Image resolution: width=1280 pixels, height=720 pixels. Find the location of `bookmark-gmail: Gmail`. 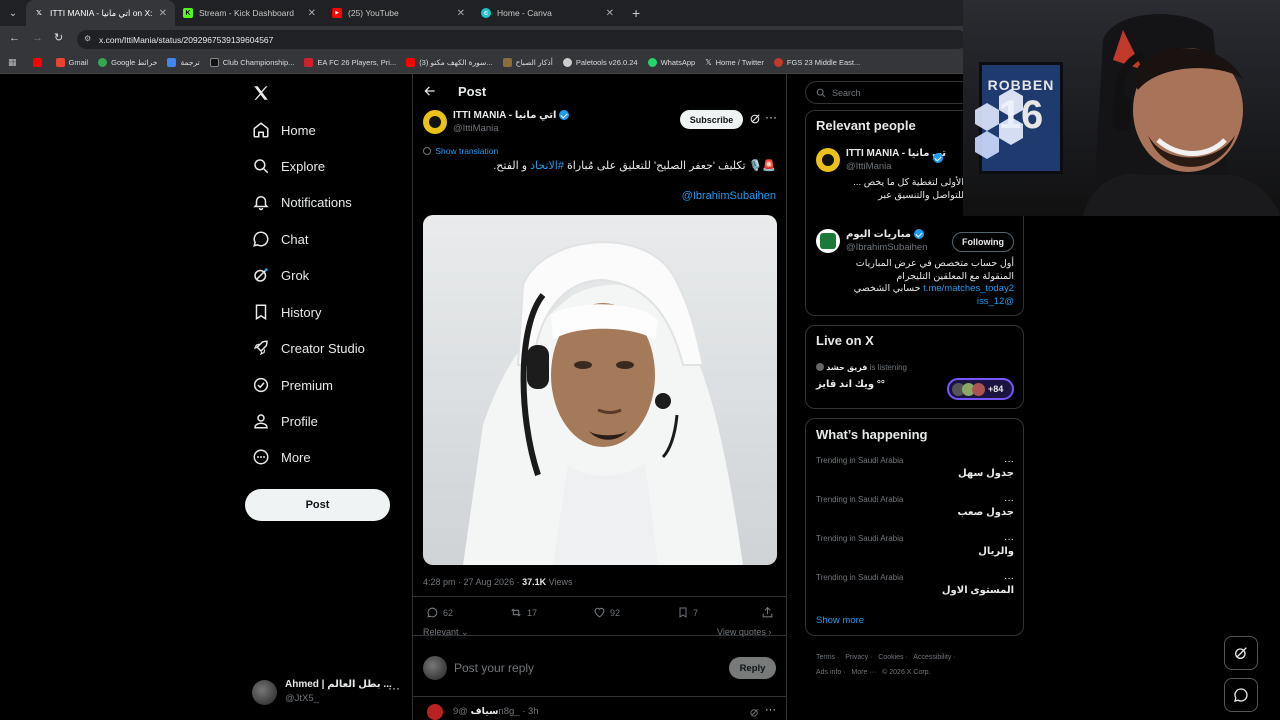

bookmark-gmail: Gmail is located at coordinates (72, 62).